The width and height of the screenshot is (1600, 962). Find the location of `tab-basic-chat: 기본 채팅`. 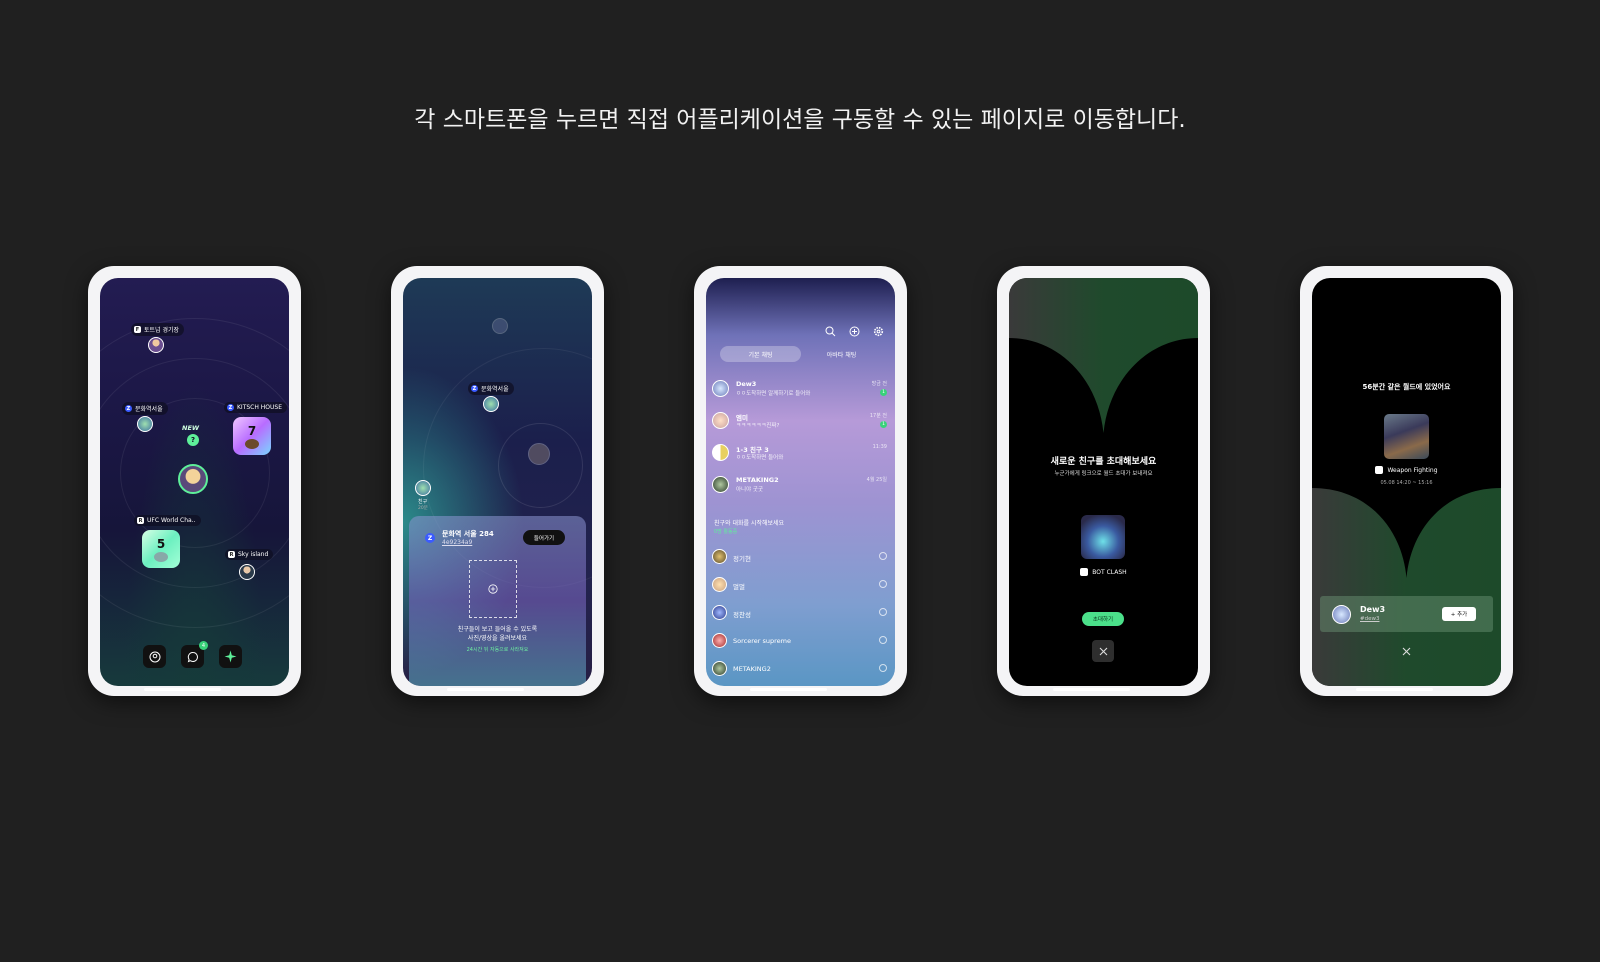

tab-basic-chat: 기본 채팅 is located at coordinates (760, 354).